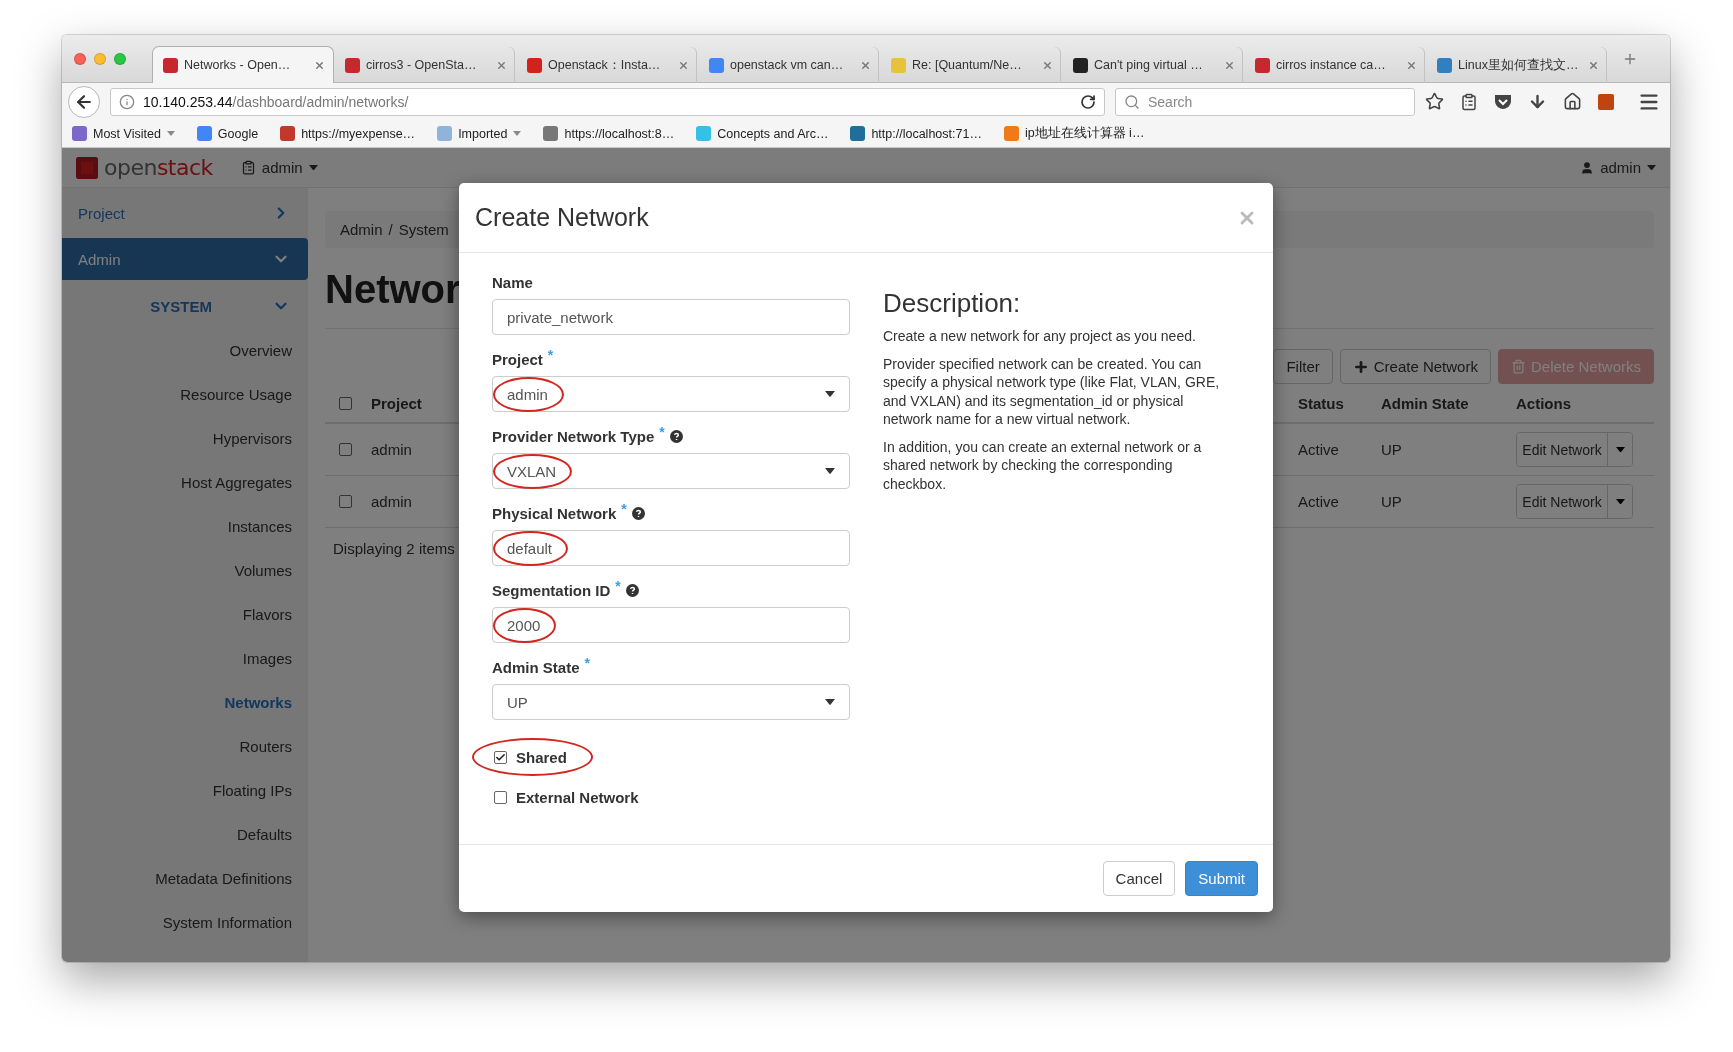  What do you see at coordinates (607, 101) in the screenshot?
I see `address-field: 10.140.253.44/dashboard/admin/networks/` at bounding box center [607, 101].